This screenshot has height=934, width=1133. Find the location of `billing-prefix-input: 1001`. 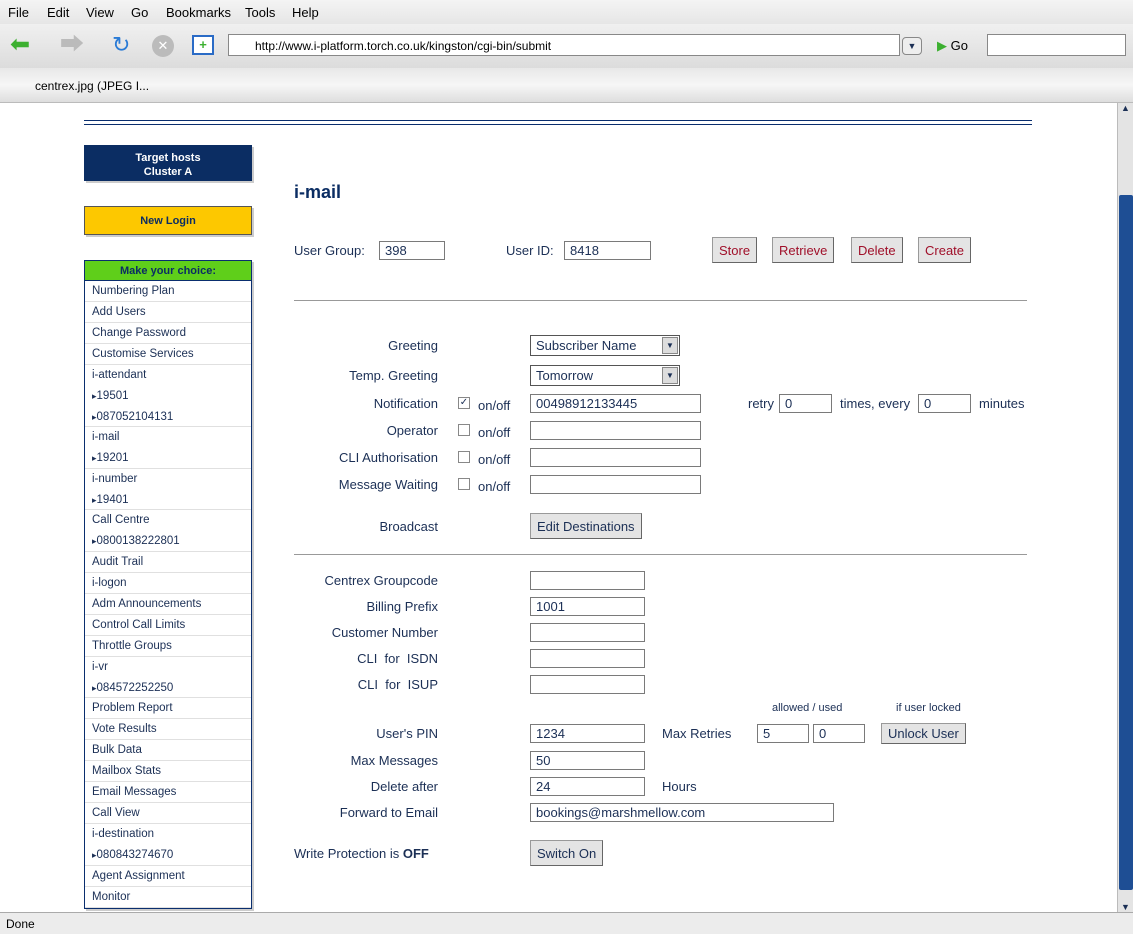

billing-prefix-input: 1001 is located at coordinates (587, 606).